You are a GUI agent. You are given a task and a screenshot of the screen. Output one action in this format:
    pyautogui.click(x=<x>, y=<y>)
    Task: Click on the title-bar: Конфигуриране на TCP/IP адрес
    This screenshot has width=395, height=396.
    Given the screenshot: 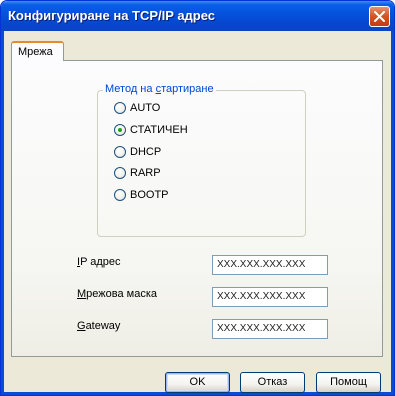 What is the action you would take?
    pyautogui.click(x=197, y=16)
    